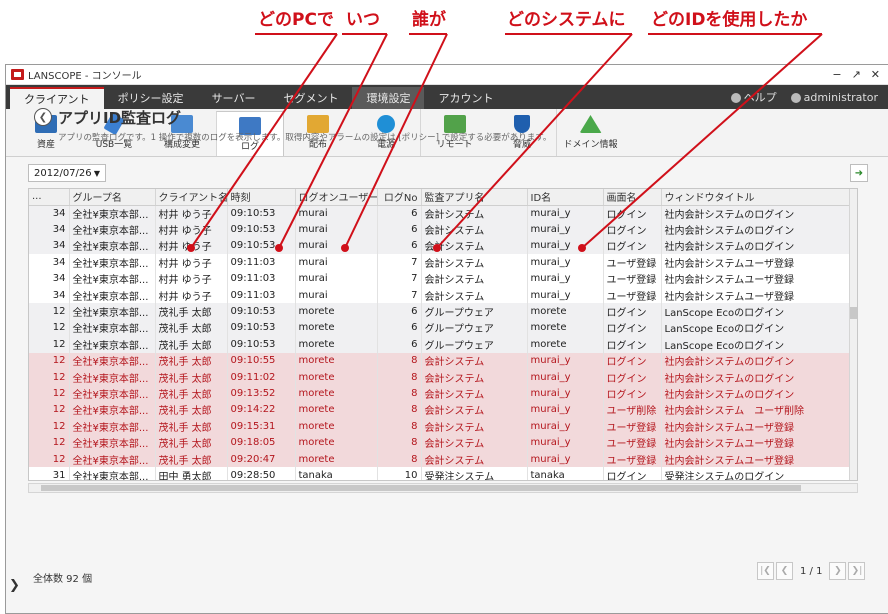 The height and width of the screenshot is (614, 888). What do you see at coordinates (590, 132) in the screenshot?
I see `tool-domain-info: ドメイン情報` at bounding box center [590, 132].